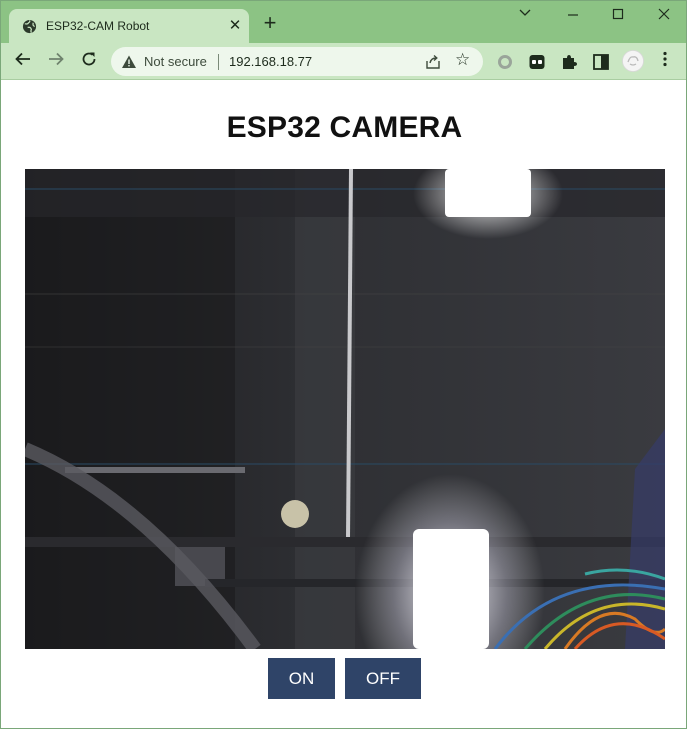 The width and height of the screenshot is (687, 729). I want to click on forward-icon, so click(56, 61).